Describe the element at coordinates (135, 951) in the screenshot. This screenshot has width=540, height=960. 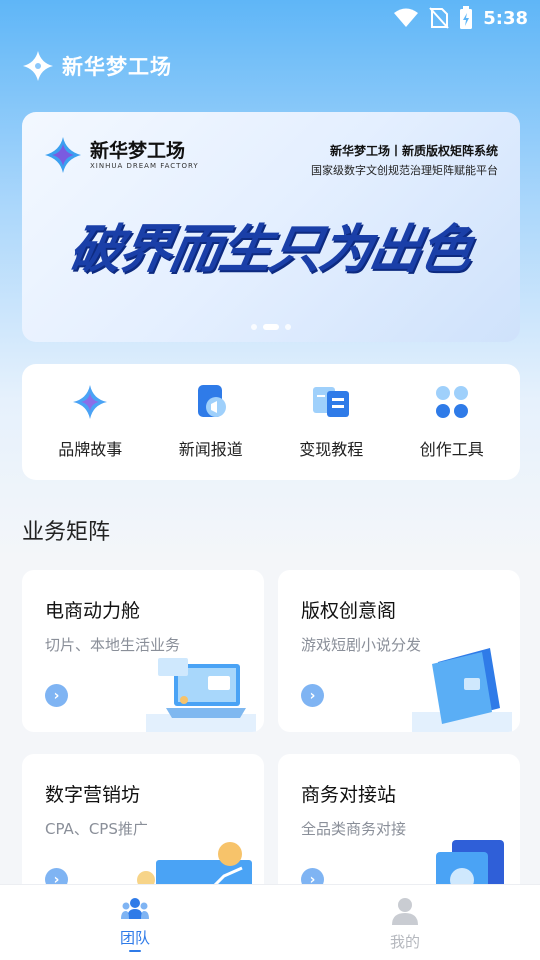
I see `nav-active-indicator` at that location.